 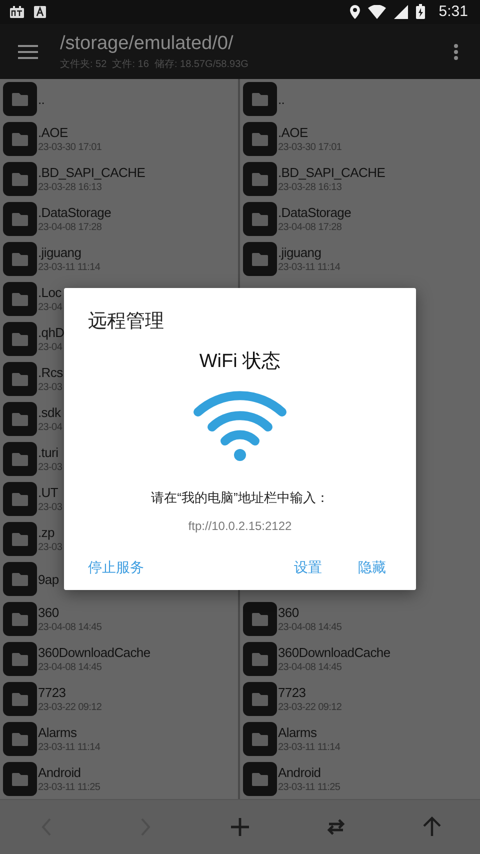 I want to click on more-icon, so click(x=456, y=52).